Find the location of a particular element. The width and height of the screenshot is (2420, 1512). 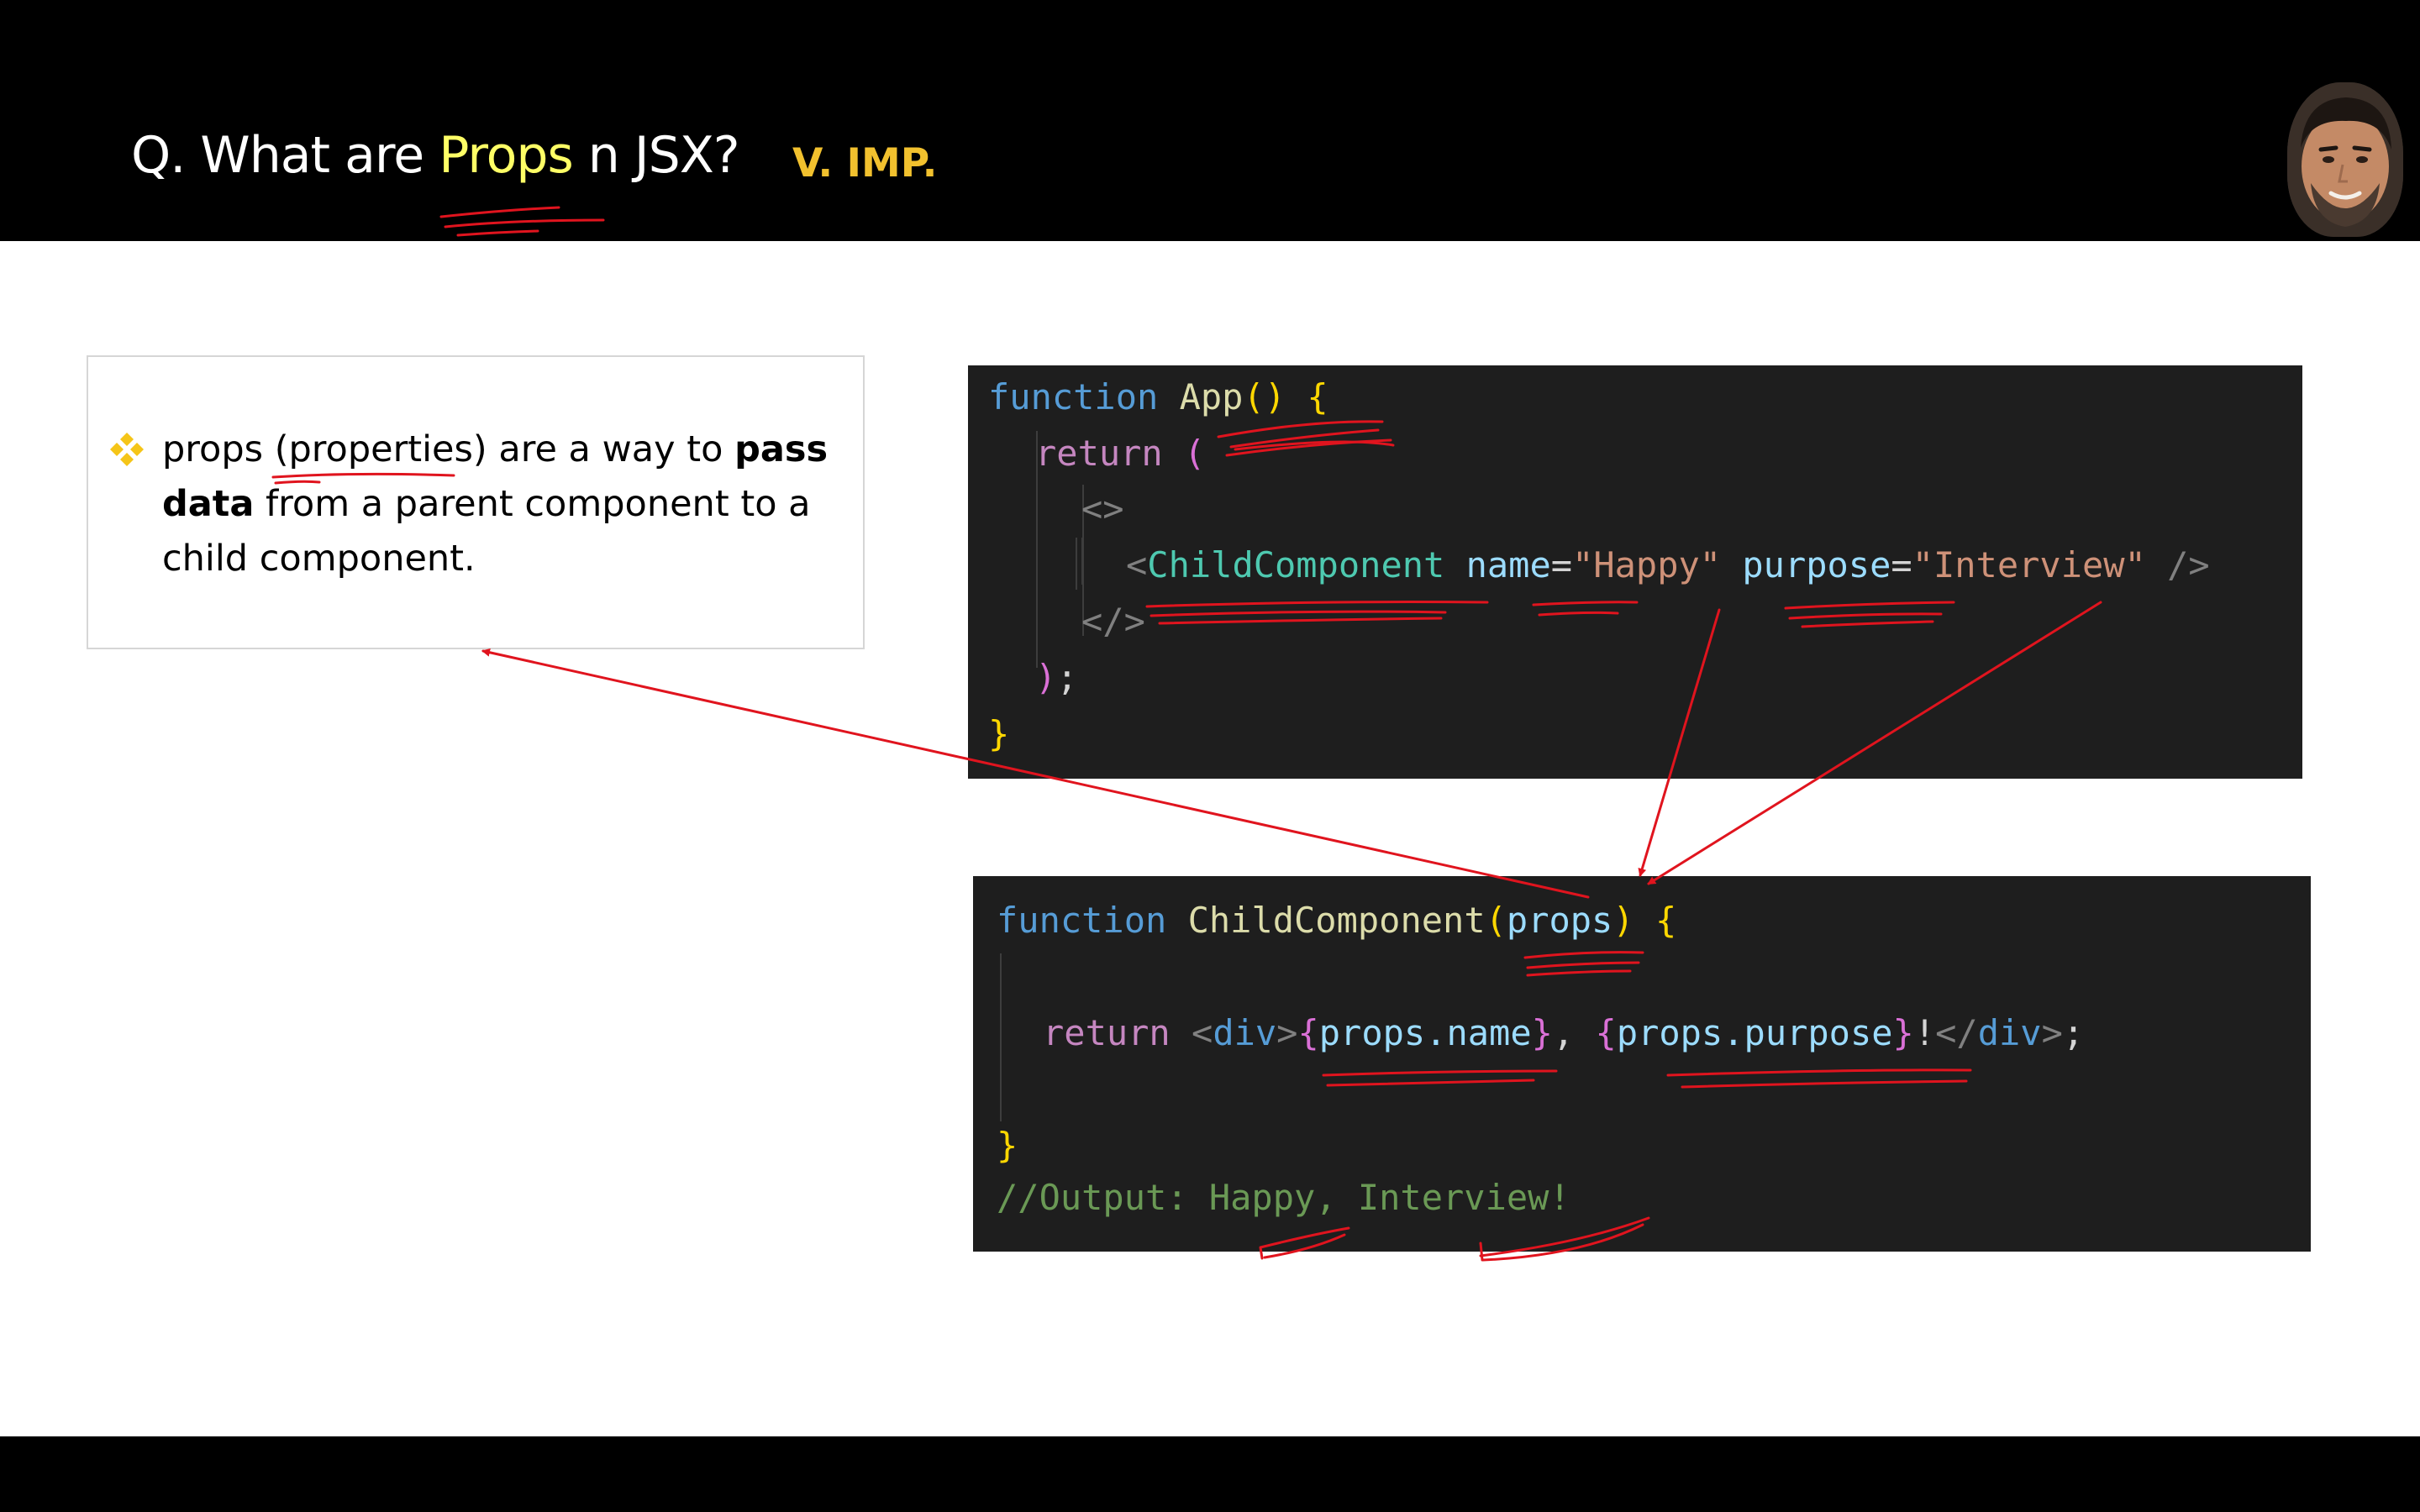

output-comment: //Output: Happy, Interview! is located at coordinates (1284, 1197).